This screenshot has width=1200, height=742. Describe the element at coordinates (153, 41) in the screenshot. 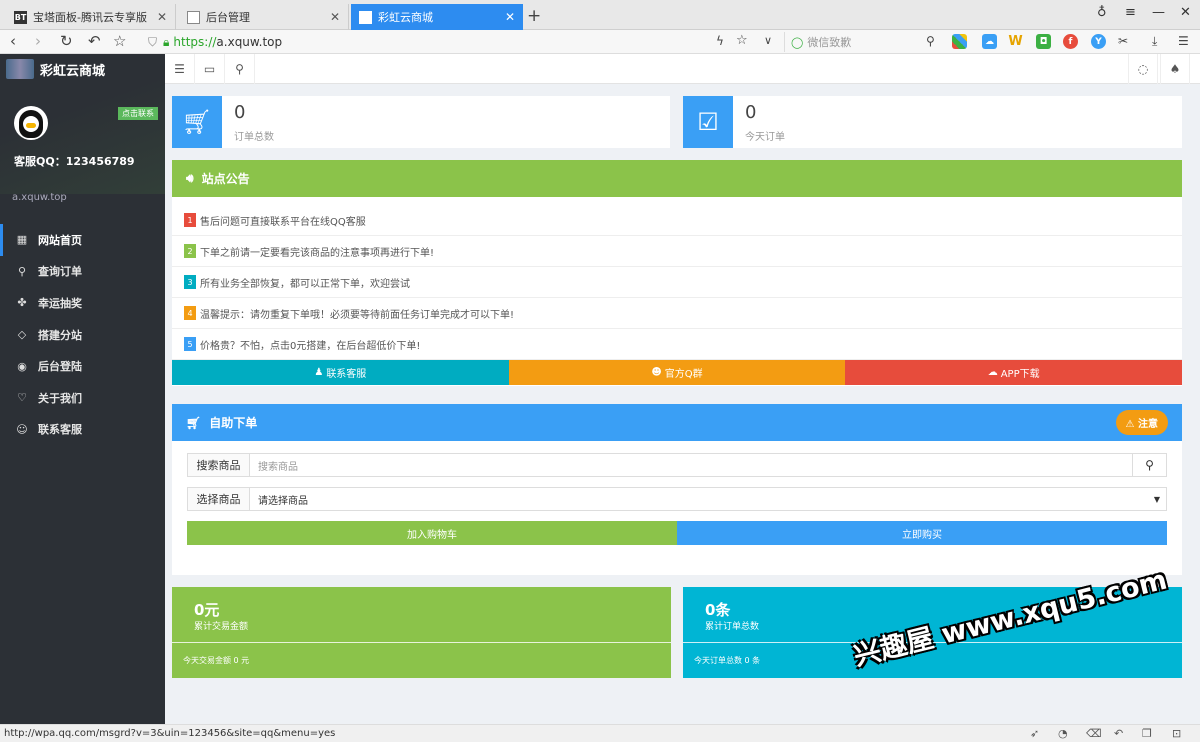

I see `shield-icon: ⛉` at that location.